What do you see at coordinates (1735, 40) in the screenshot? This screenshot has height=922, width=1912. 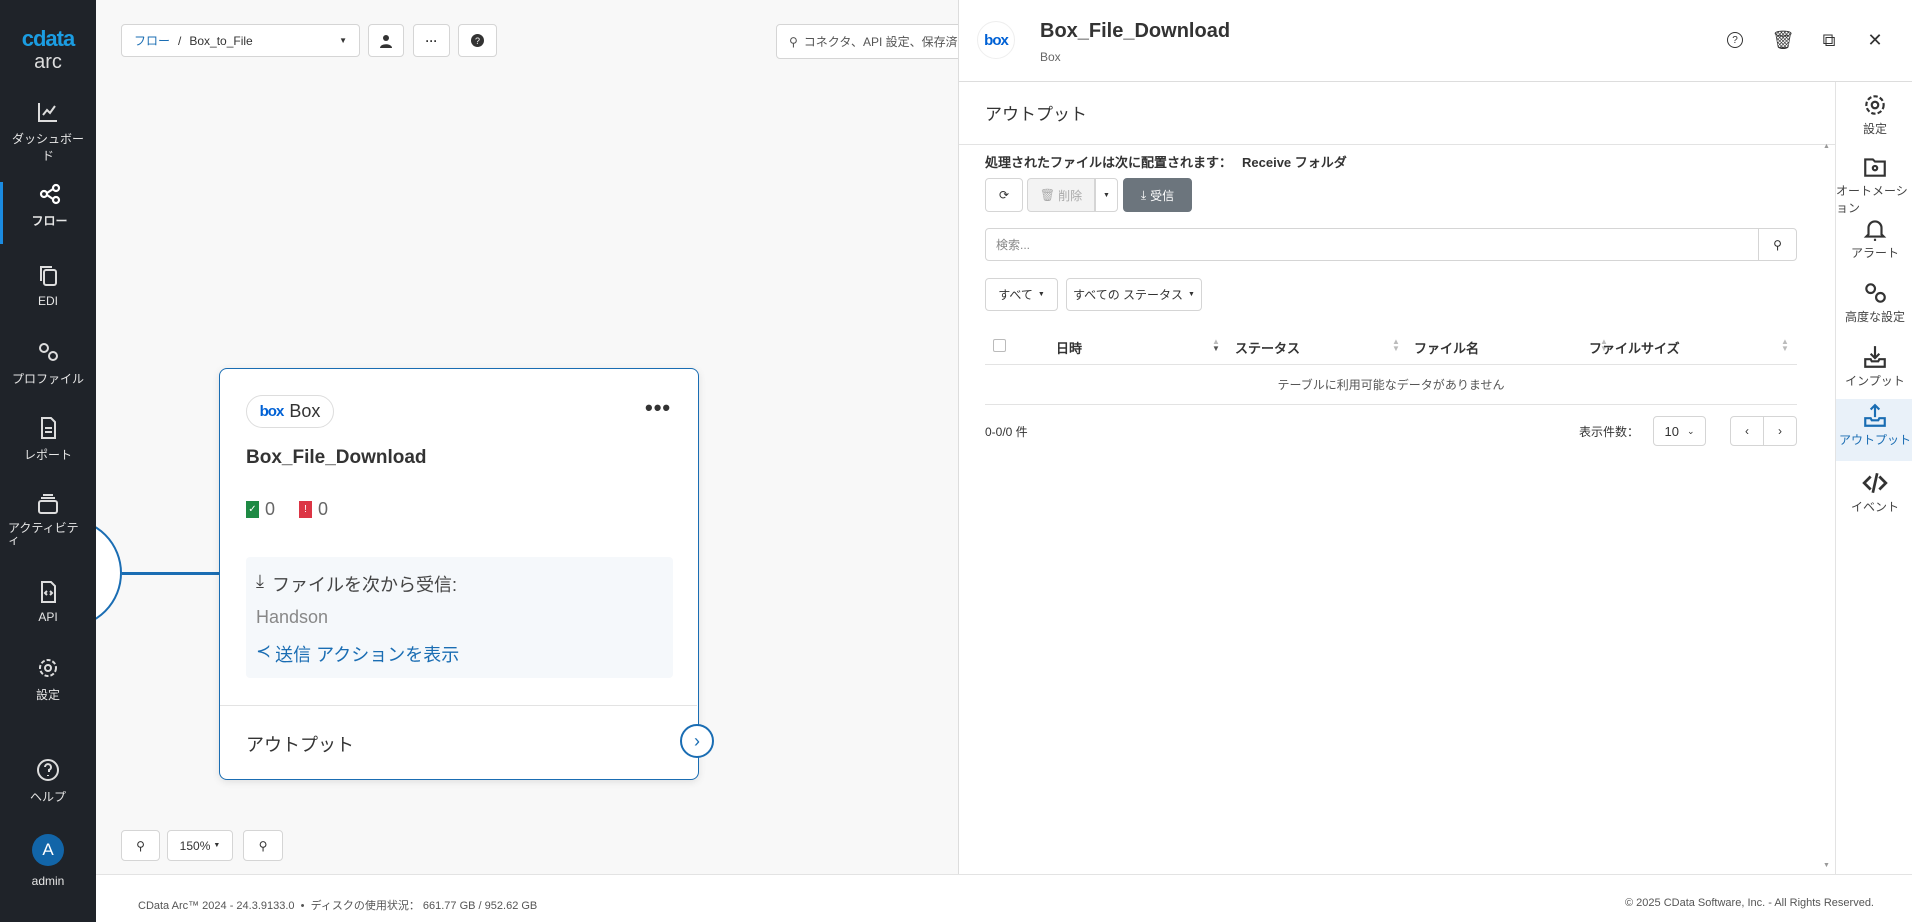 I see `help-icon: ?` at bounding box center [1735, 40].